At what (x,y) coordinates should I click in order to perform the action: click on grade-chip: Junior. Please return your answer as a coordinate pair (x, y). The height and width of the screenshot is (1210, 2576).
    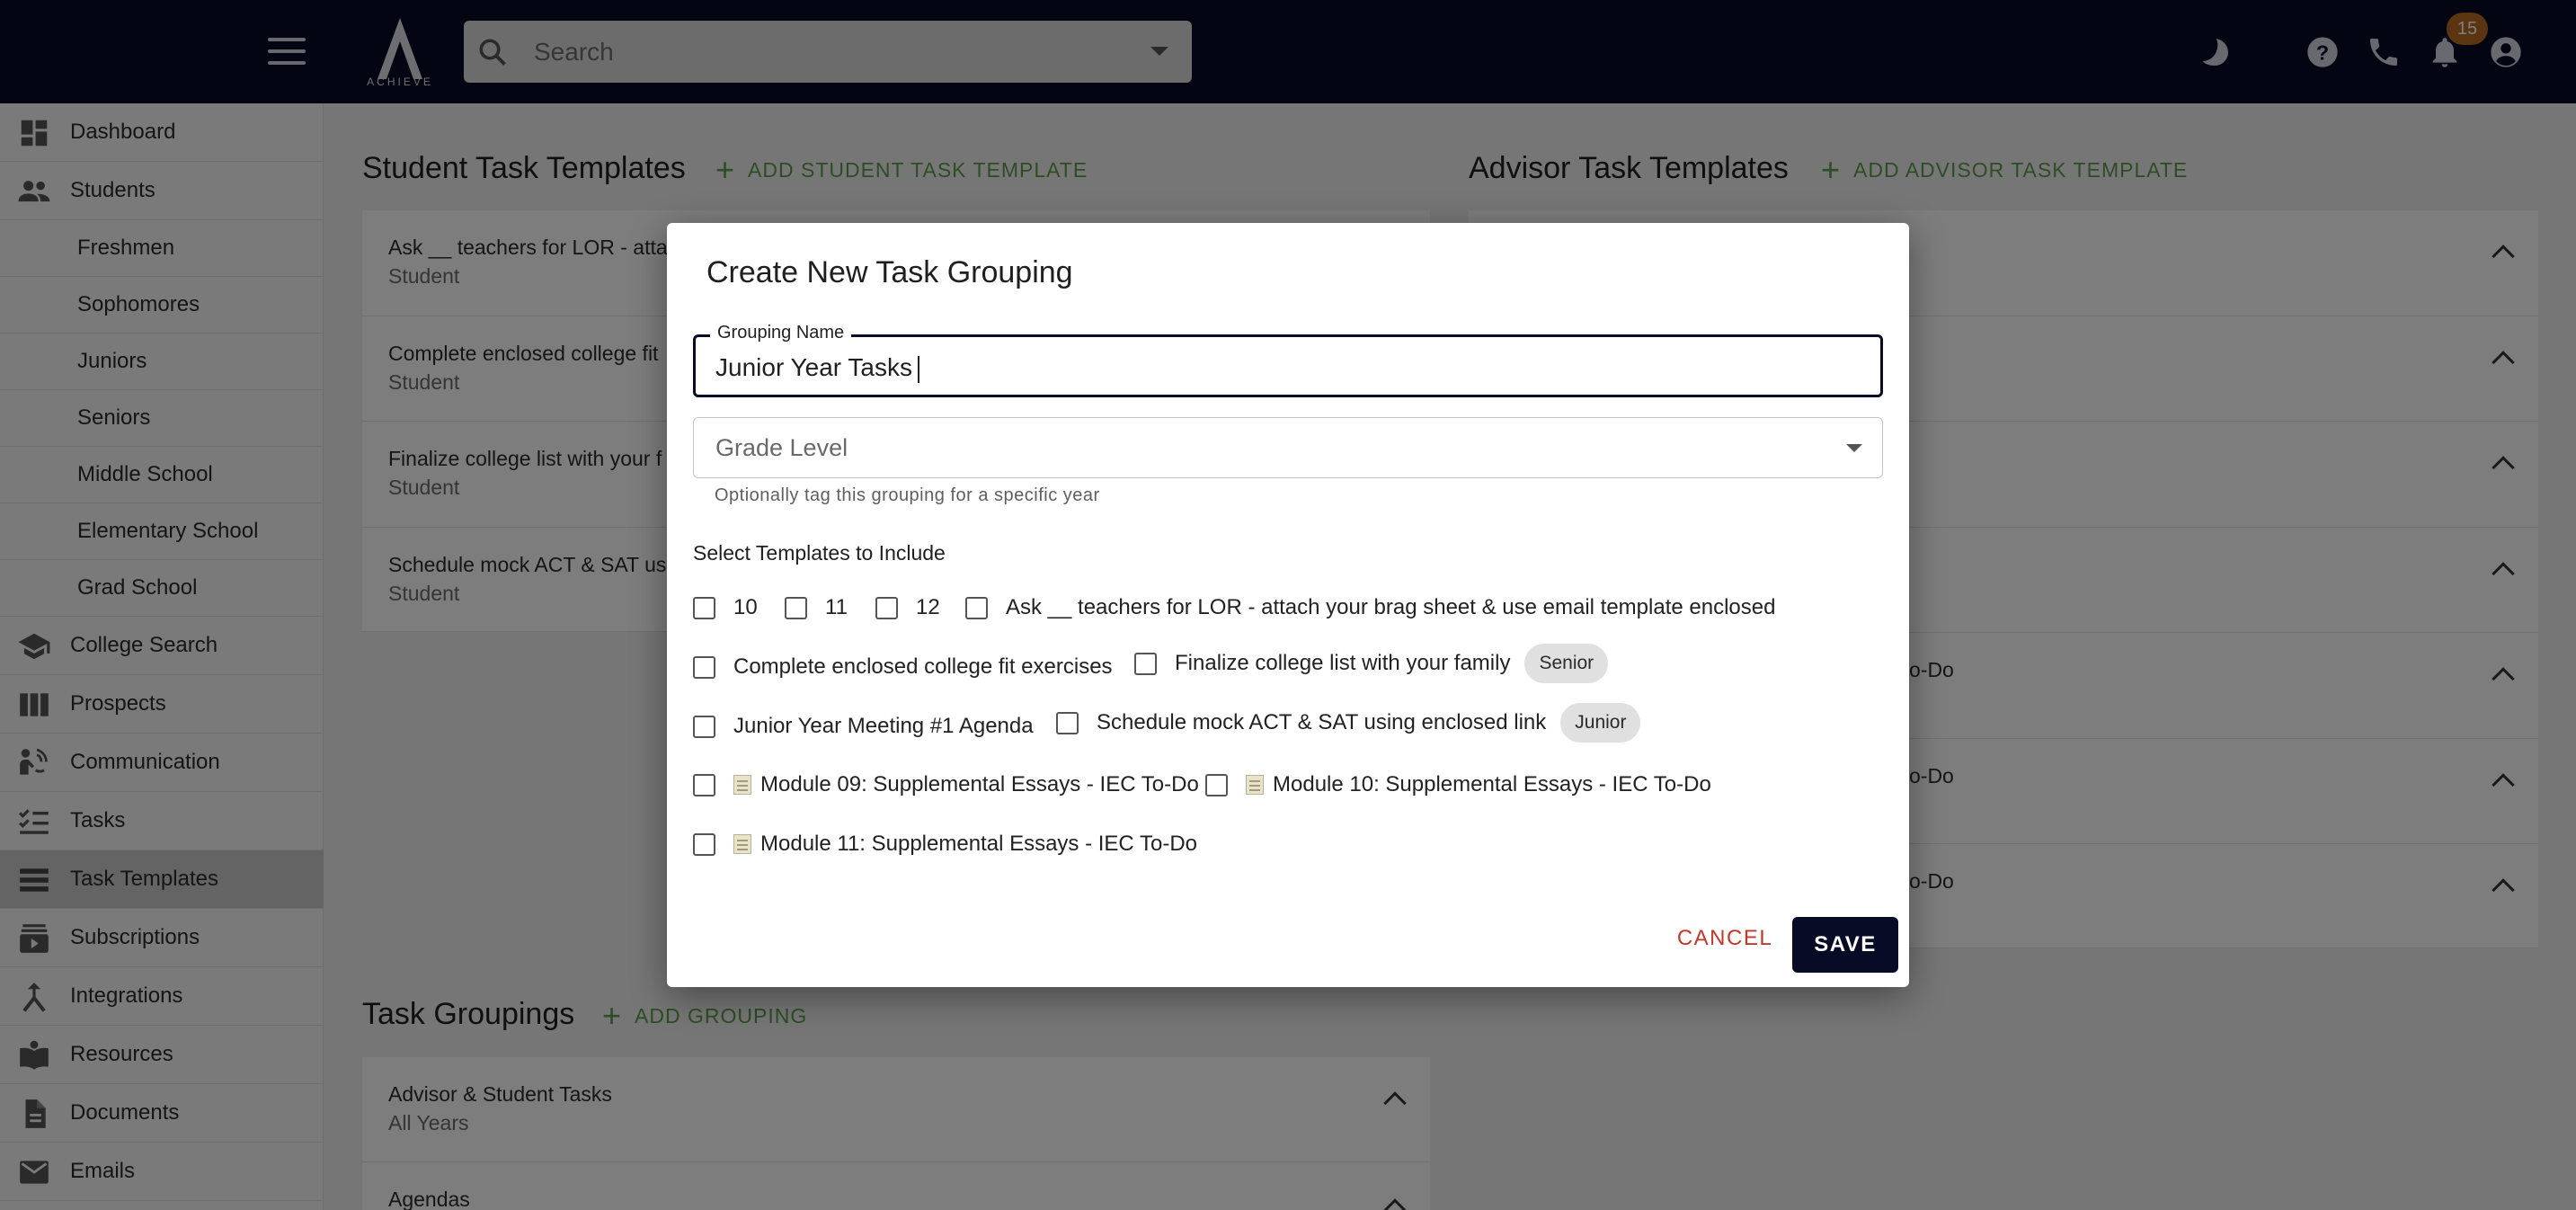
    Looking at the image, I should click on (1600, 723).